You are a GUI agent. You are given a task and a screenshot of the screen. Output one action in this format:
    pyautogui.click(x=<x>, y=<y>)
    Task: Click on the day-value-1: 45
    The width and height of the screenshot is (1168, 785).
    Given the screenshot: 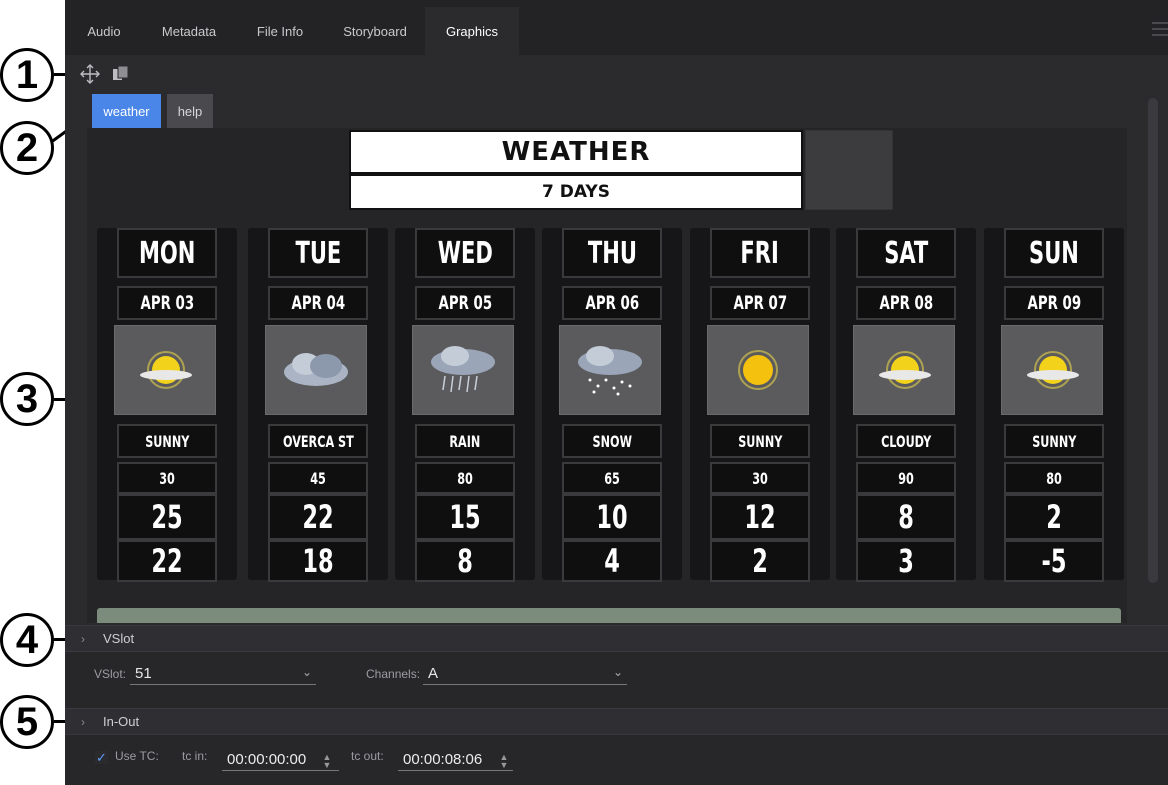 What is the action you would take?
    pyautogui.click(x=318, y=478)
    